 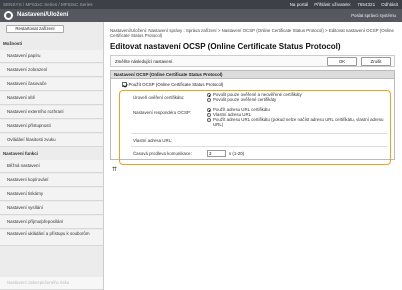 I want to click on verify-option-verified-label: Povolit pouze ověřené certifikáty, so click(x=245, y=99).